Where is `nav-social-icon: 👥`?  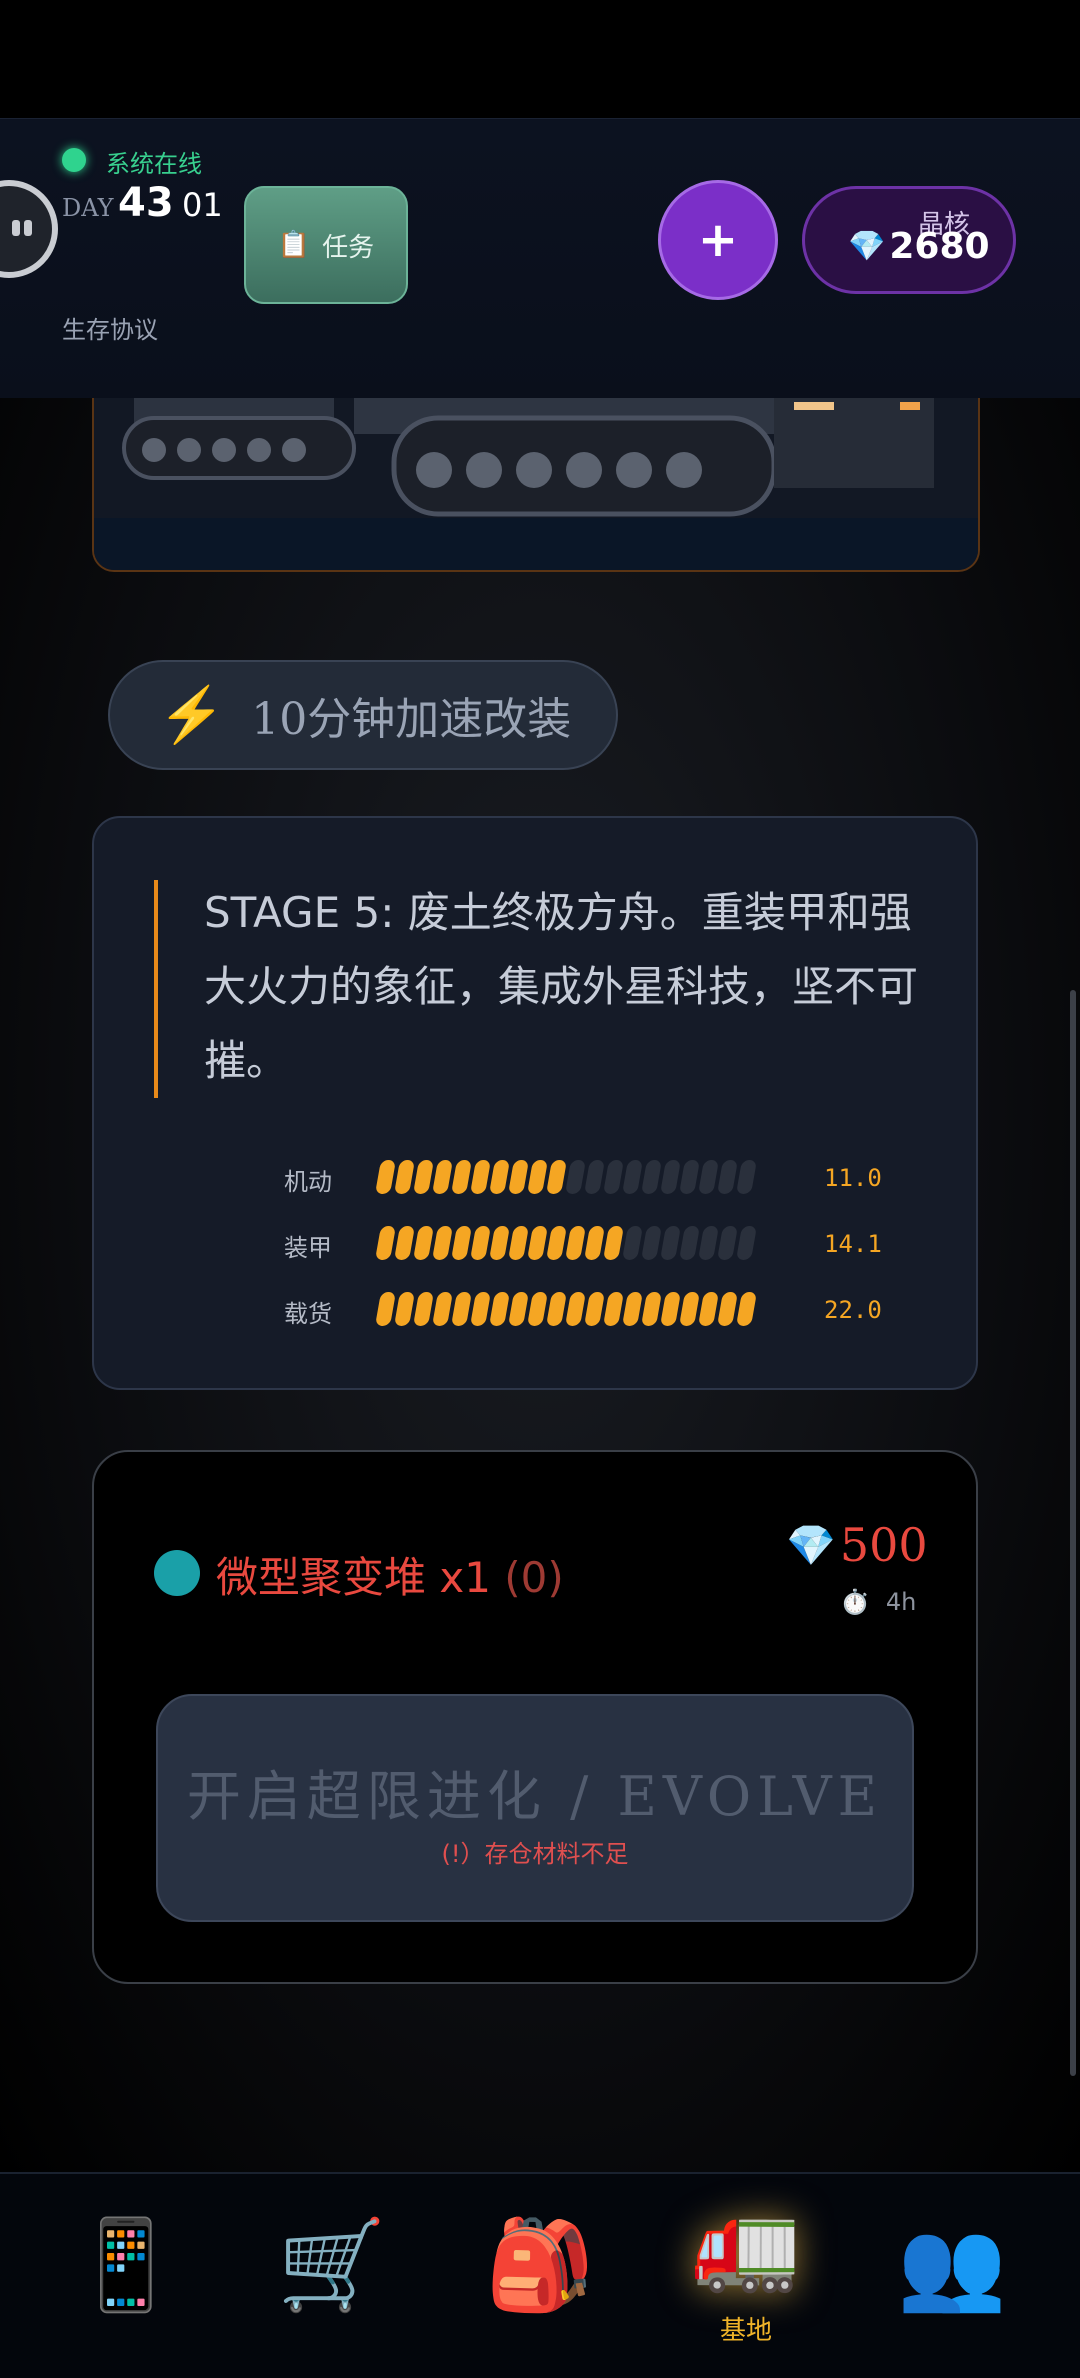
nav-social-icon: 👥 is located at coordinates (952, 2265).